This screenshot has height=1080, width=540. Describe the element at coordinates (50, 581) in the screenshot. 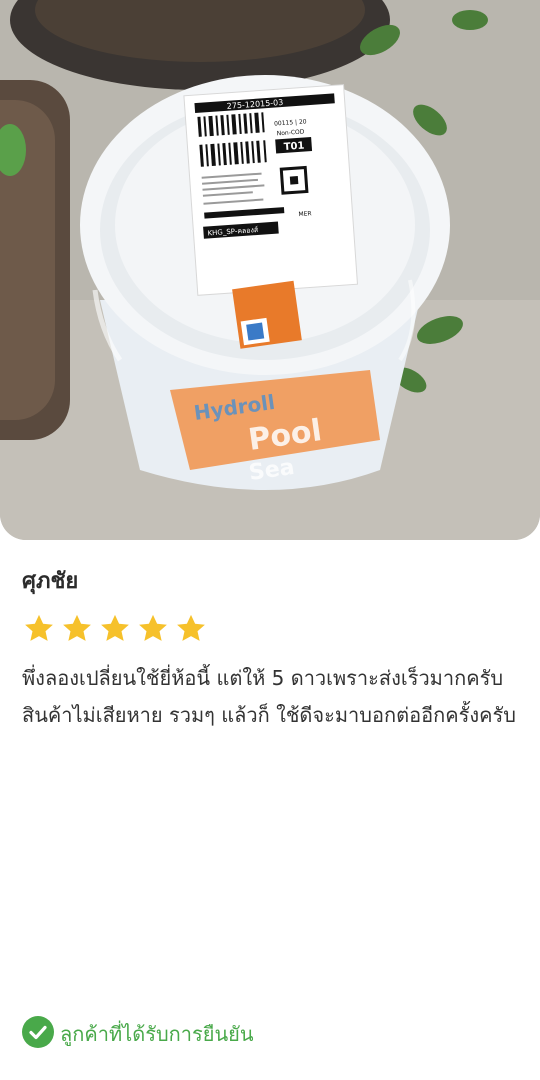

I see `reviewer-name: ศุภชัย` at that location.